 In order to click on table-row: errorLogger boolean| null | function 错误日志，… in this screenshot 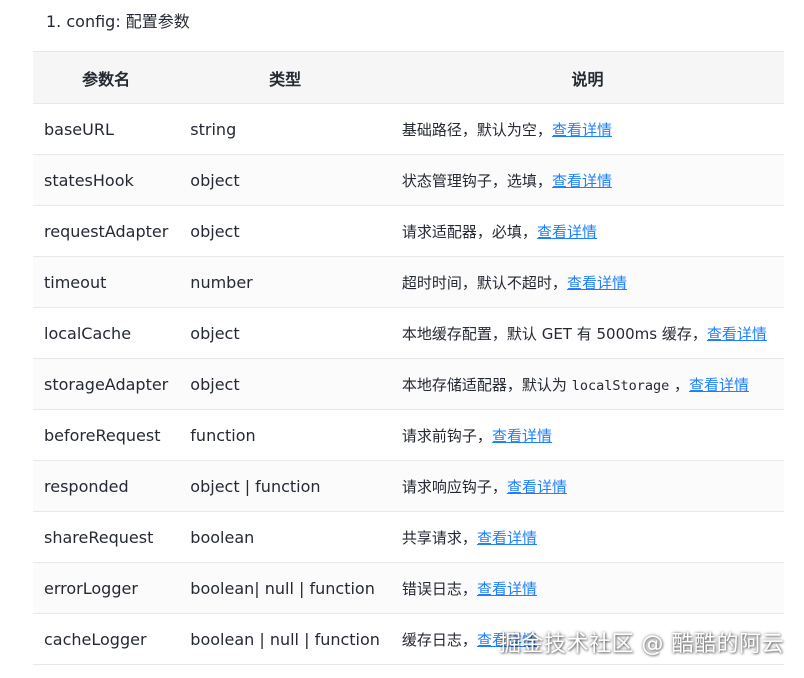, I will do `click(408, 588)`.